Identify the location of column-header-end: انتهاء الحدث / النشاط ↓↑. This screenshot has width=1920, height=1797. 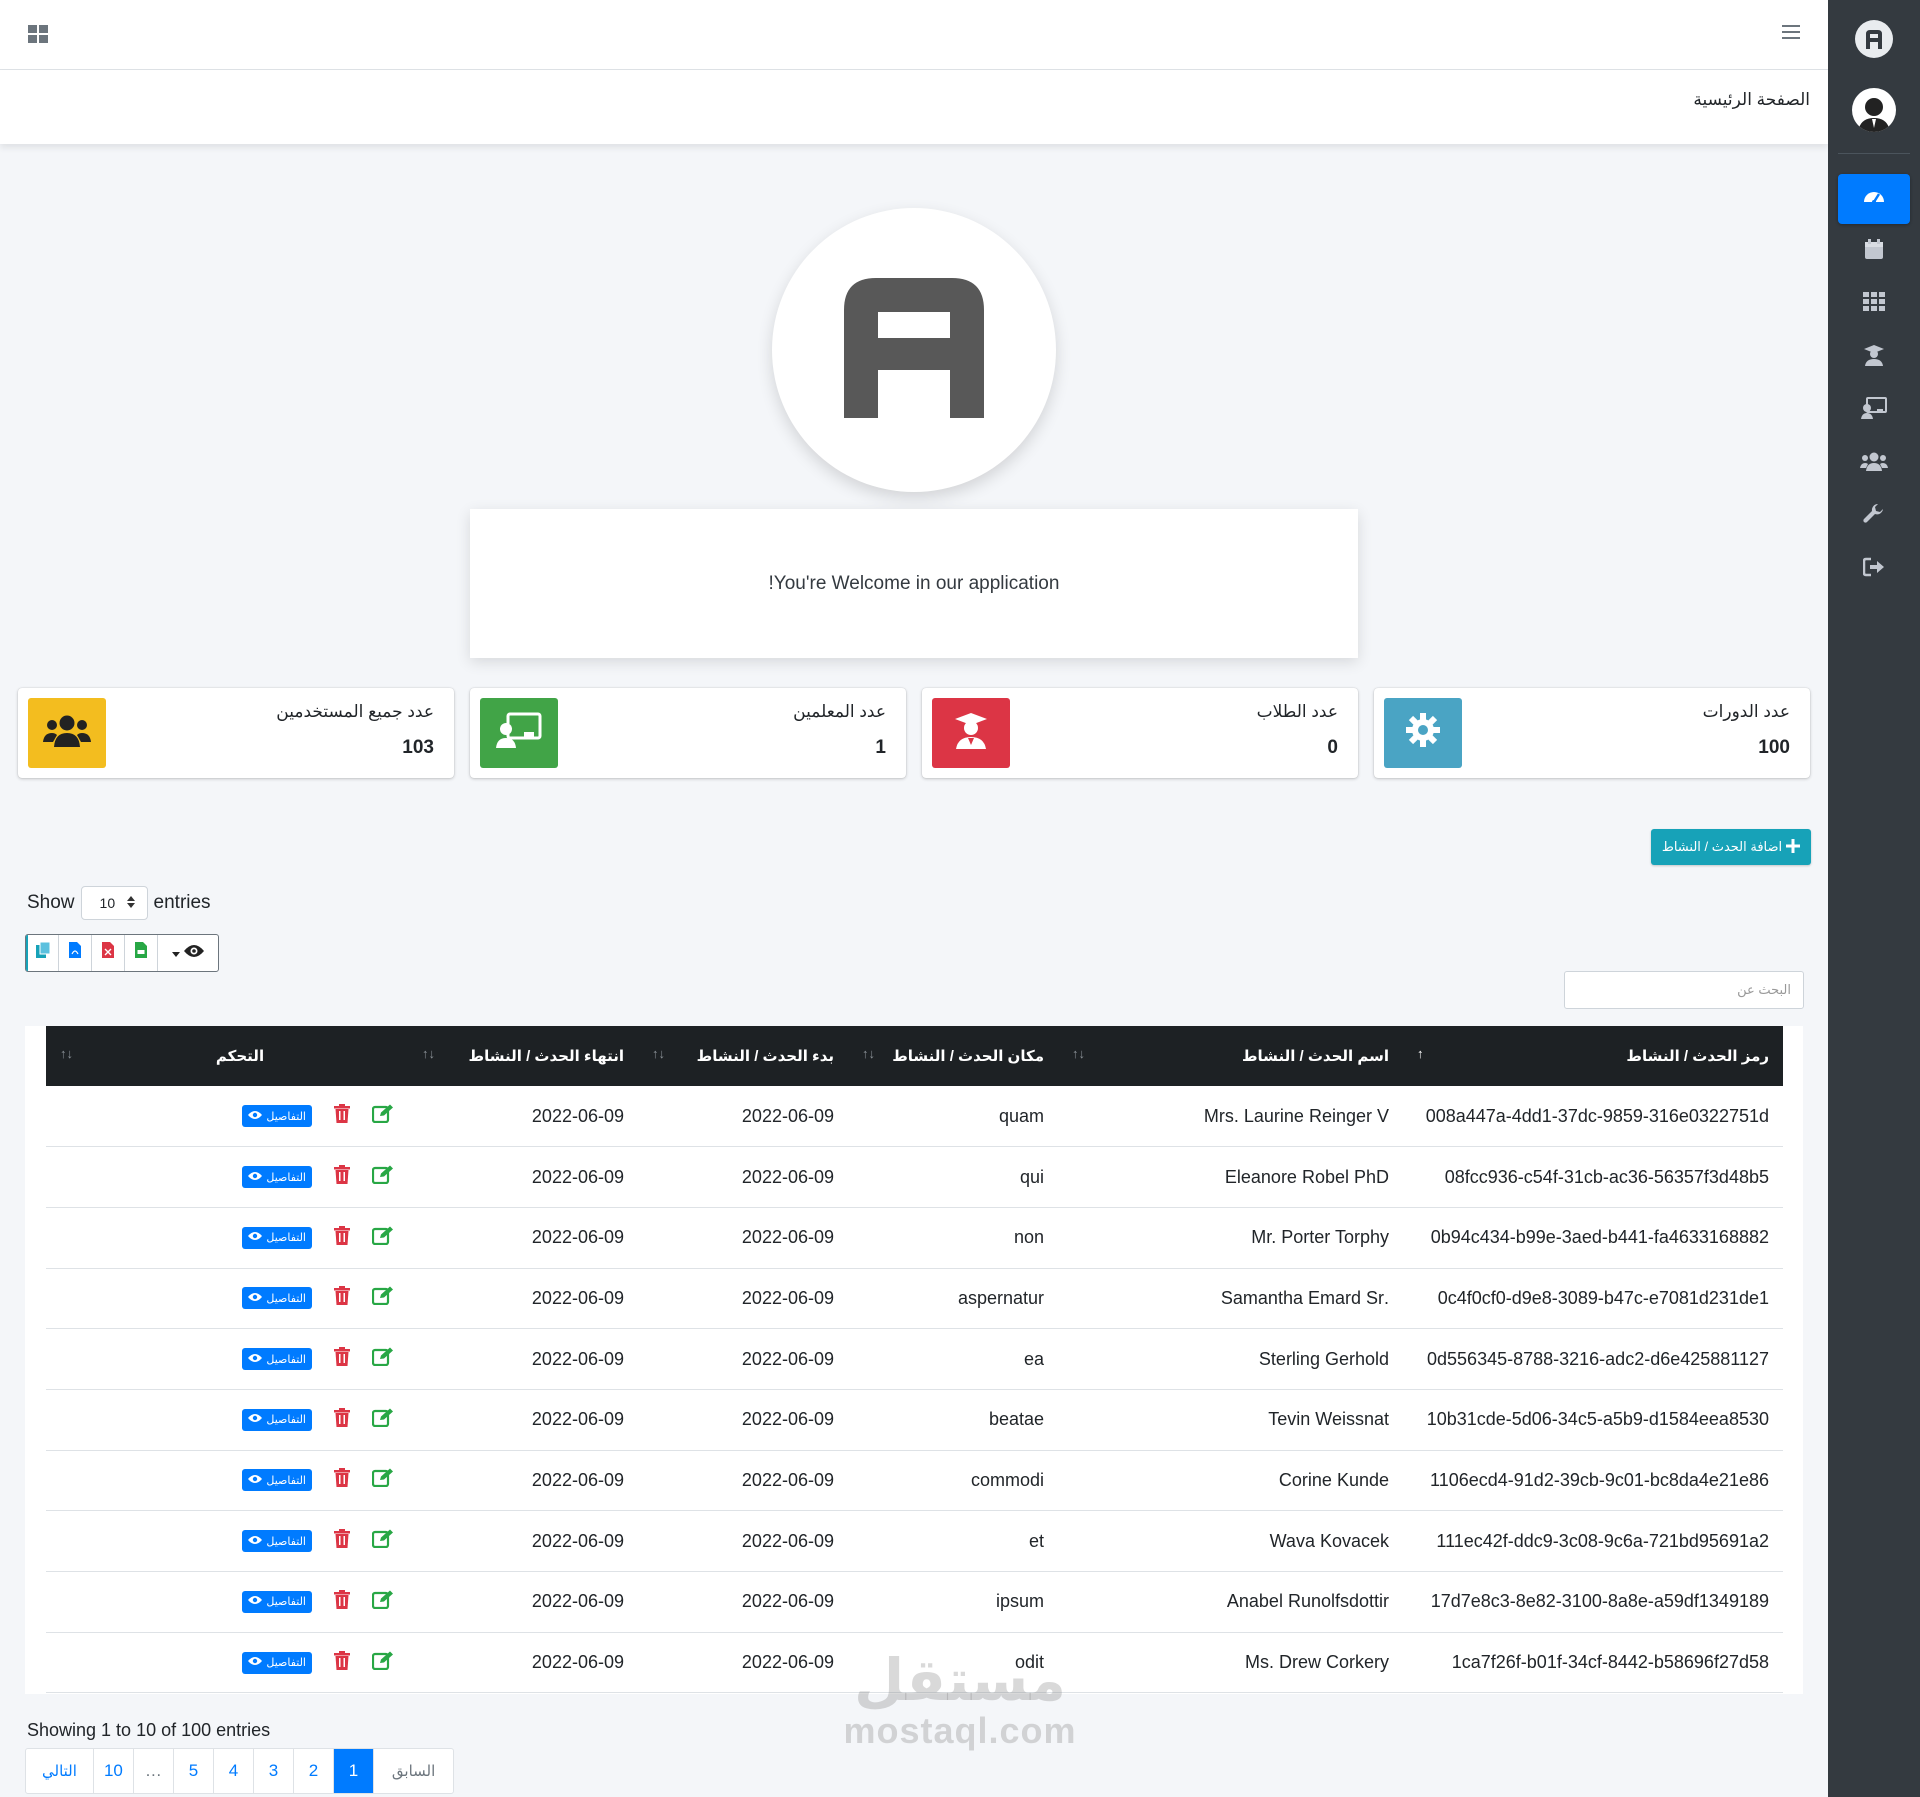
(523, 1056).